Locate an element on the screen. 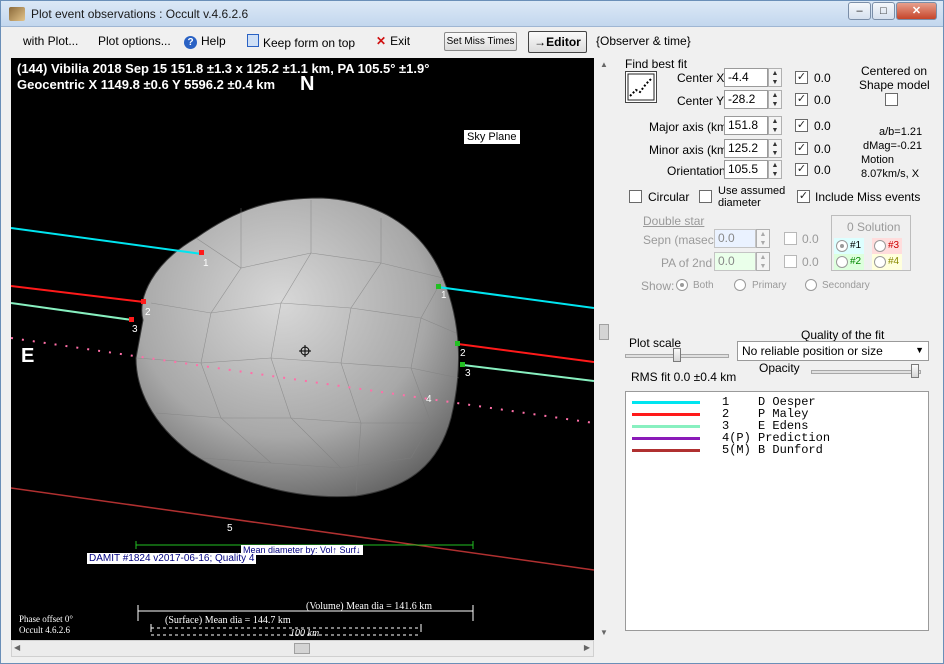  sepn-checkbox is located at coordinates (790, 238).